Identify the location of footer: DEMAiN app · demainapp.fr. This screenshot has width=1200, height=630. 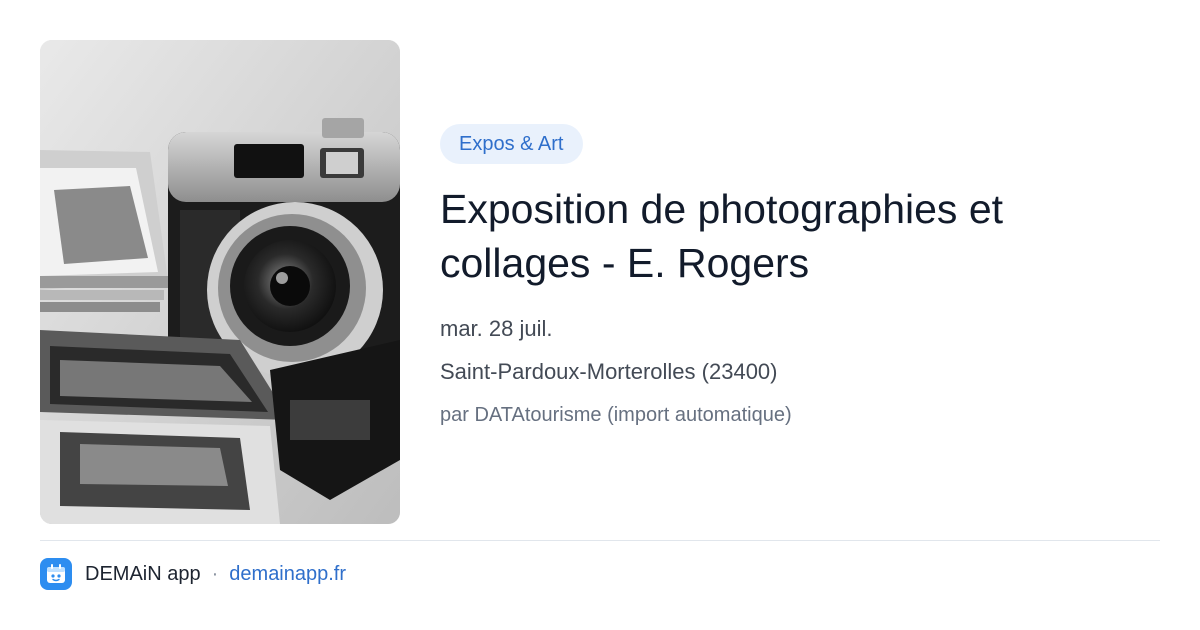
(193, 574).